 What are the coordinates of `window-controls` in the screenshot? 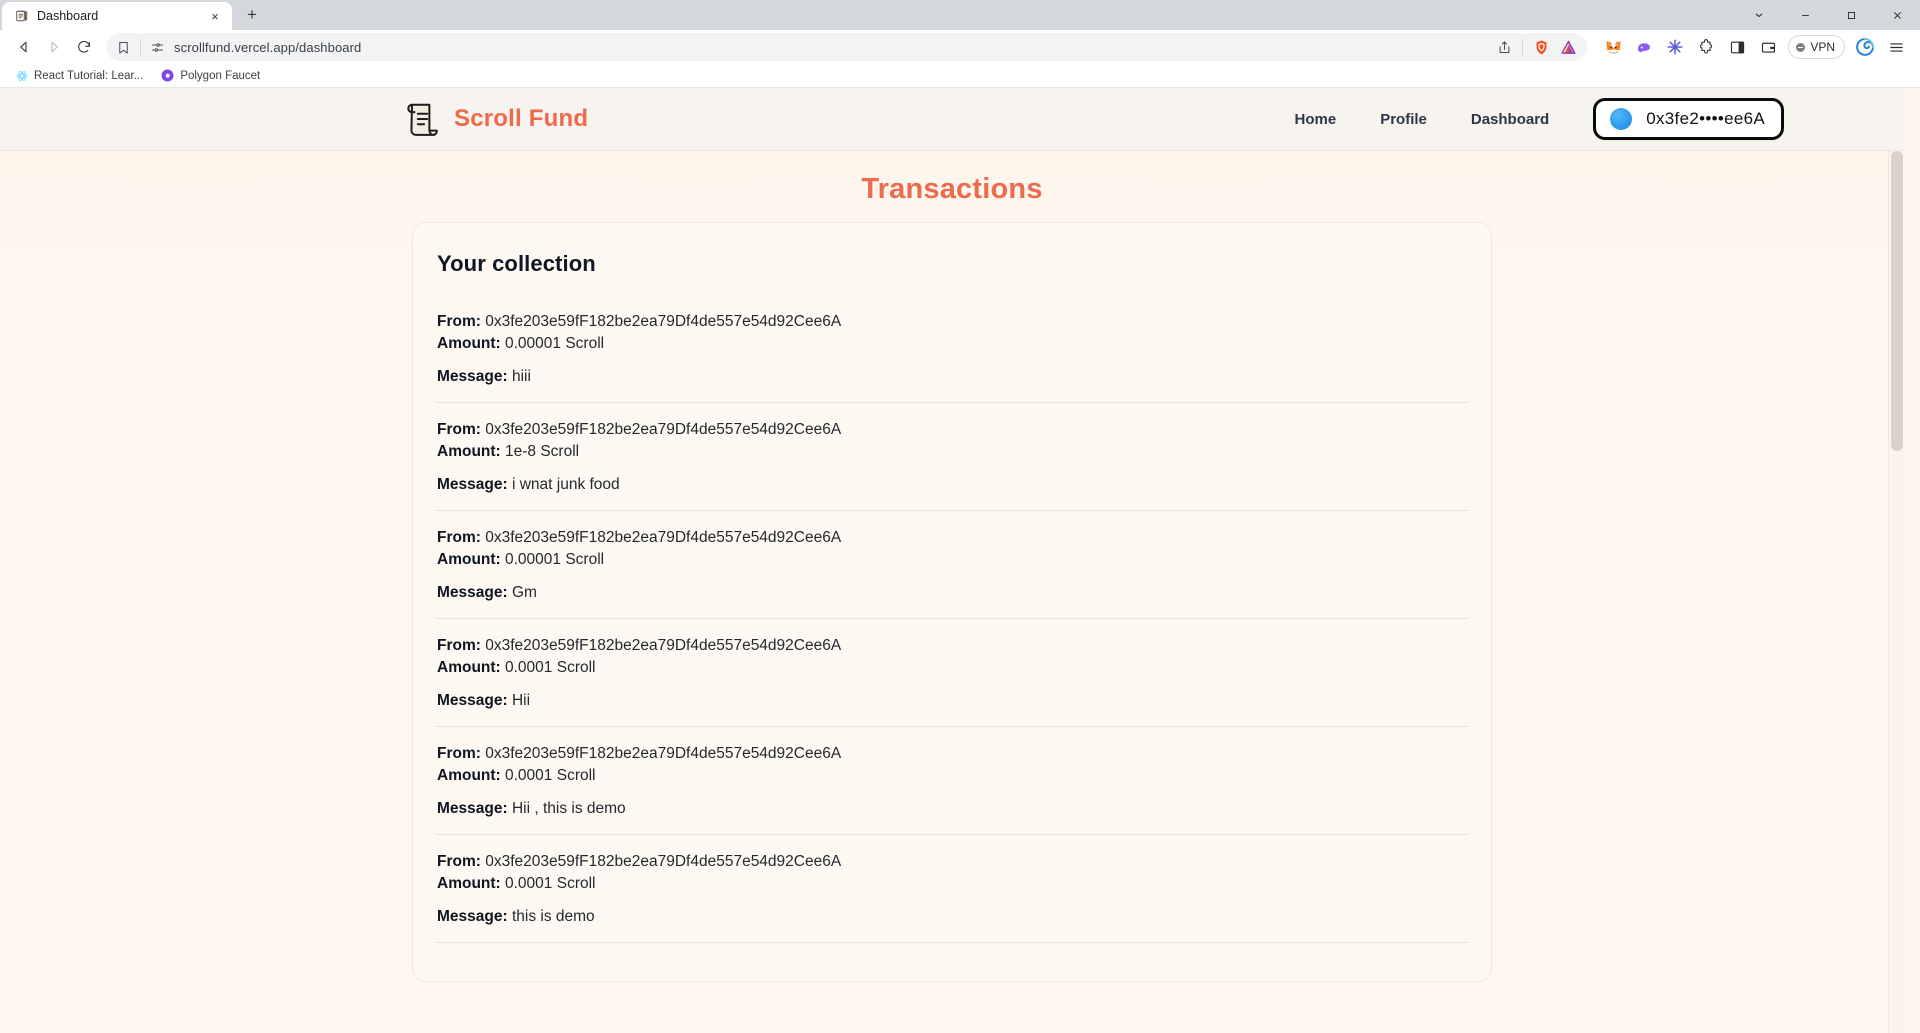 It's located at (1828, 15).